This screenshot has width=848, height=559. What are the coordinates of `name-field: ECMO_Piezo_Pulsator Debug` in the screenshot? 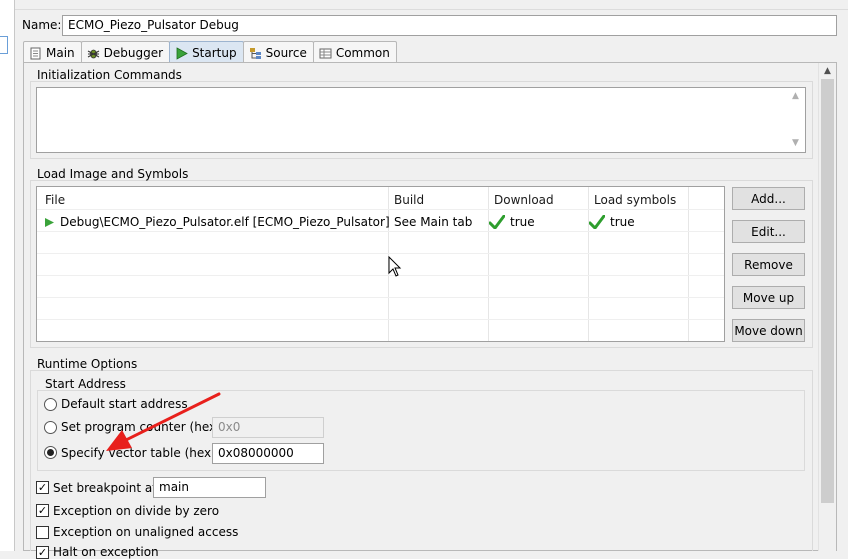 It's located at (449, 25).